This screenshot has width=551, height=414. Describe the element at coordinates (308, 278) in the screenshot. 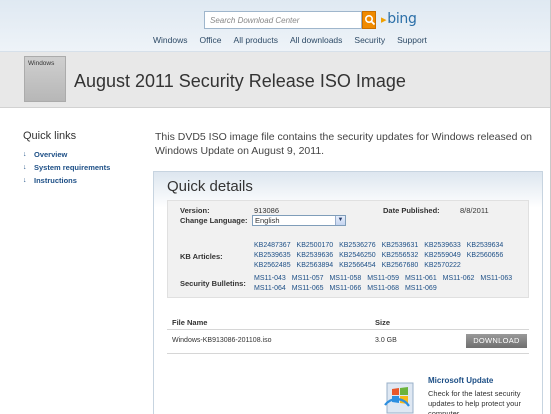

I see `bulletin-link: MS11-057` at that location.